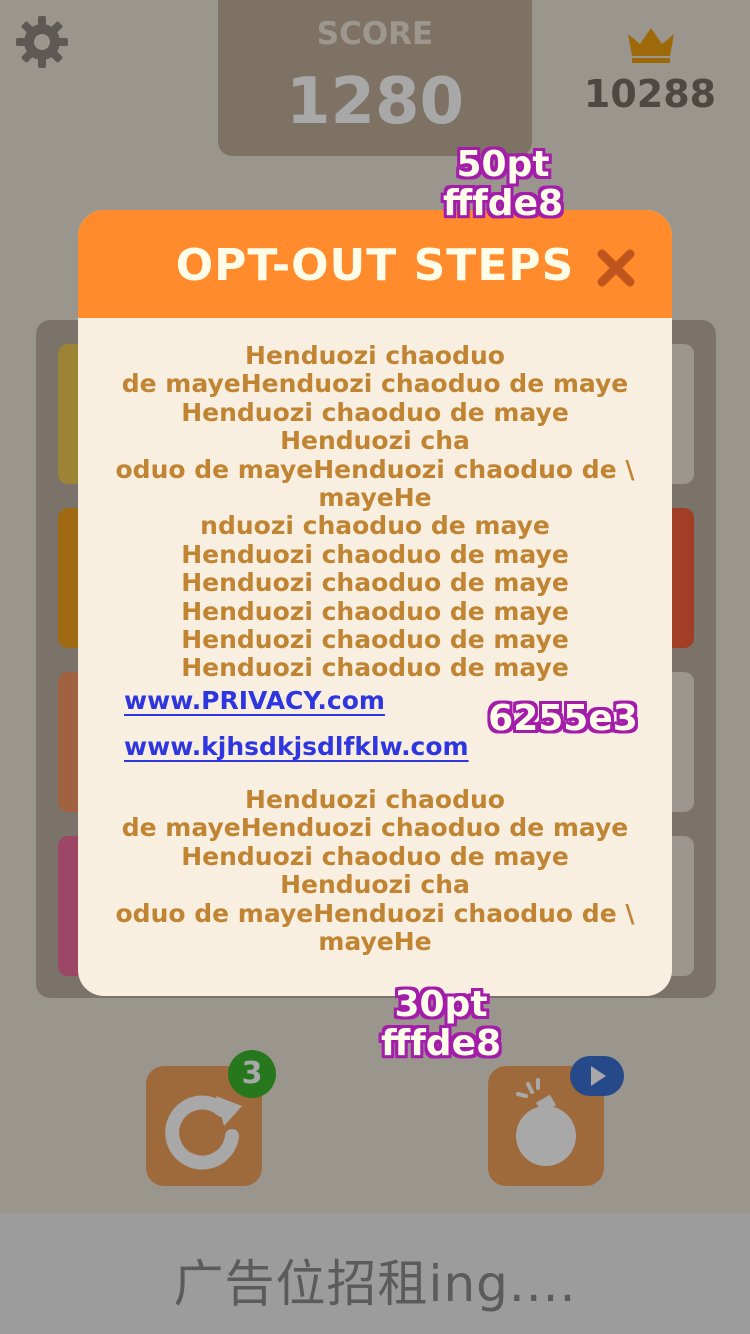 The width and height of the screenshot is (750, 1334). I want to click on privacy-link: www.PRIVACY.com, so click(254, 700).